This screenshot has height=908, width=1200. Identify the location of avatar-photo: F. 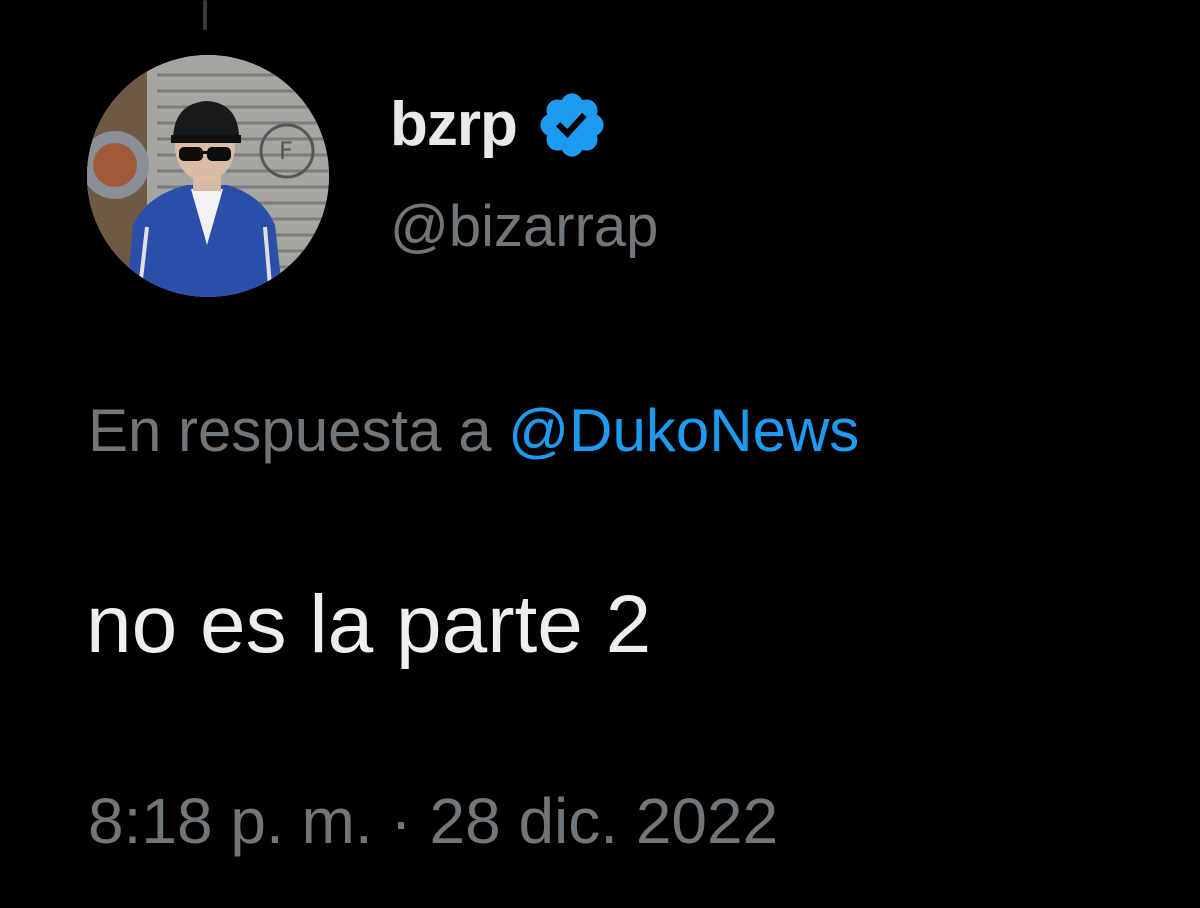
(208, 176).